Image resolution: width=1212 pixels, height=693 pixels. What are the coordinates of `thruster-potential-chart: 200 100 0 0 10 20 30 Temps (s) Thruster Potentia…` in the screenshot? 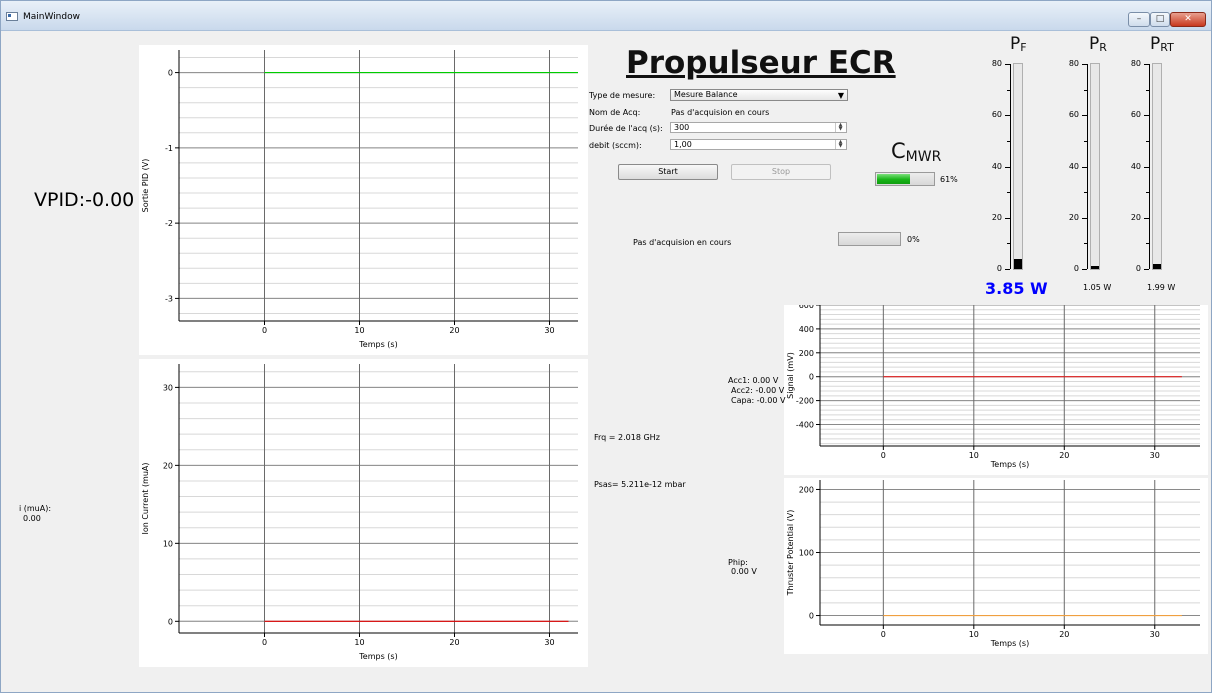 It's located at (996, 566).